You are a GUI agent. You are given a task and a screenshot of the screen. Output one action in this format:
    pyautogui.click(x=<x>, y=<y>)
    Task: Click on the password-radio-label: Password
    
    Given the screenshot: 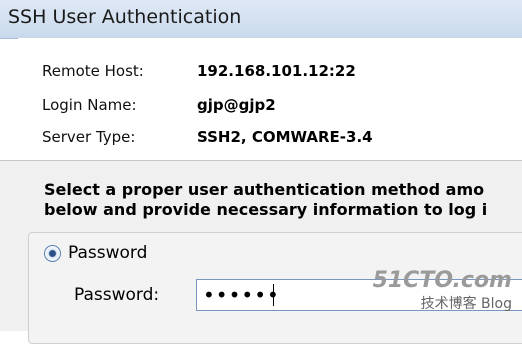 What is the action you would take?
    pyautogui.click(x=107, y=253)
    